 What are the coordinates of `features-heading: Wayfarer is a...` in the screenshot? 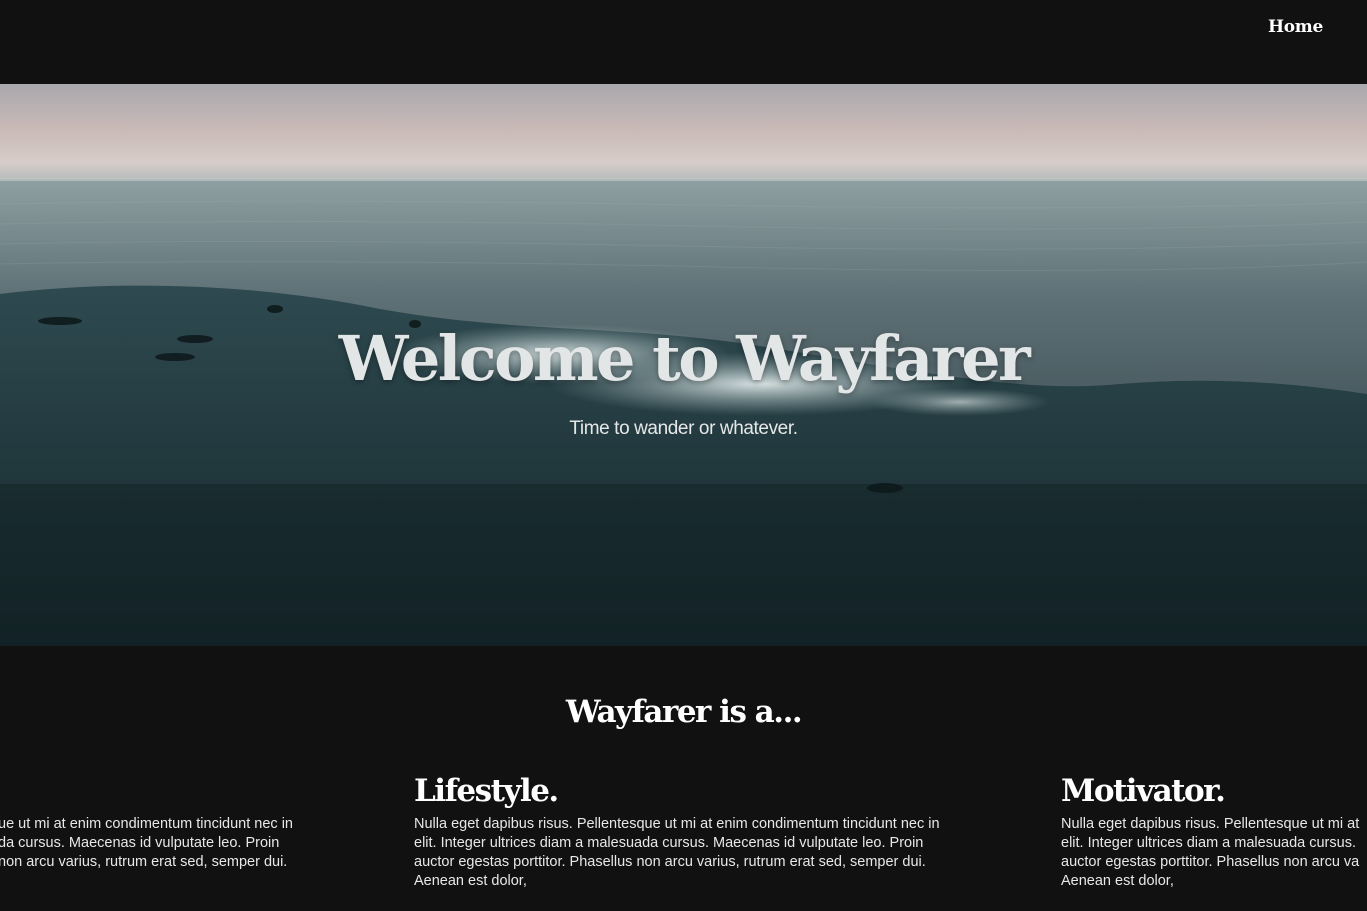 It's located at (684, 712).